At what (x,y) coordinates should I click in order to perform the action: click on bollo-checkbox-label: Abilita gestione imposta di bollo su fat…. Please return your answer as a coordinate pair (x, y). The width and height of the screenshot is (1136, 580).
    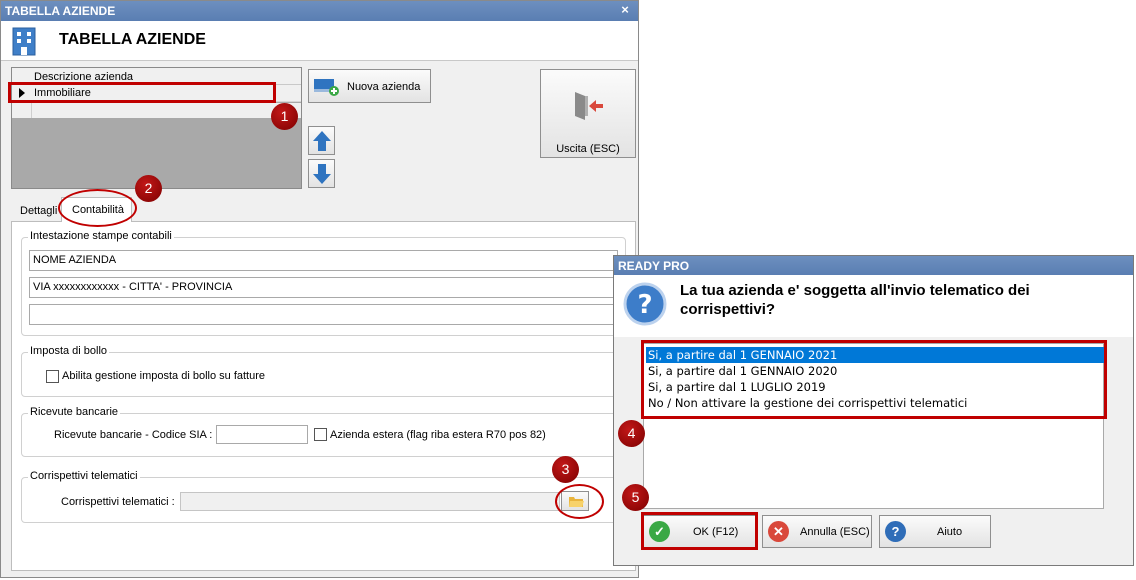
    Looking at the image, I should click on (163, 376).